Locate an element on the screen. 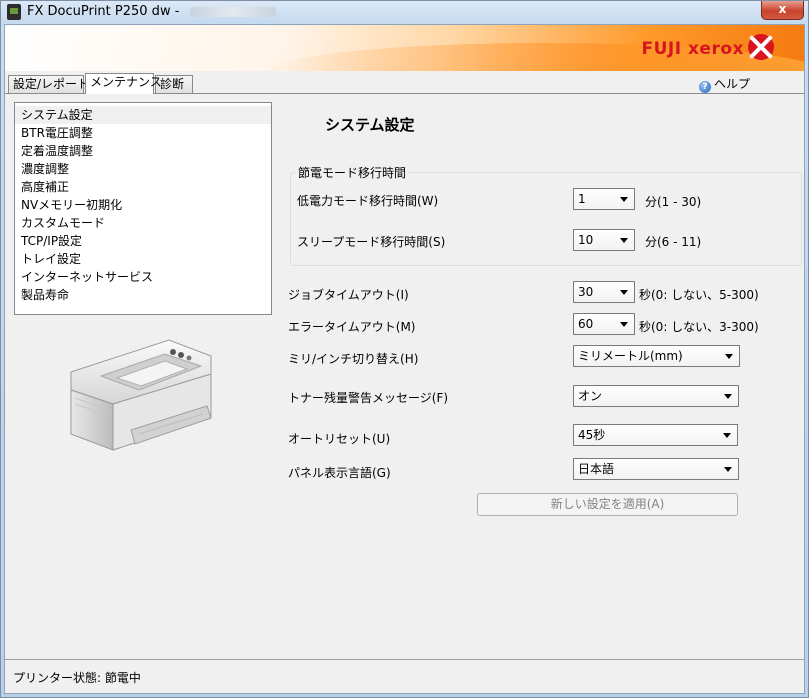 This screenshot has width=809, height=698. sleep-mode-select: 10 is located at coordinates (604, 240).